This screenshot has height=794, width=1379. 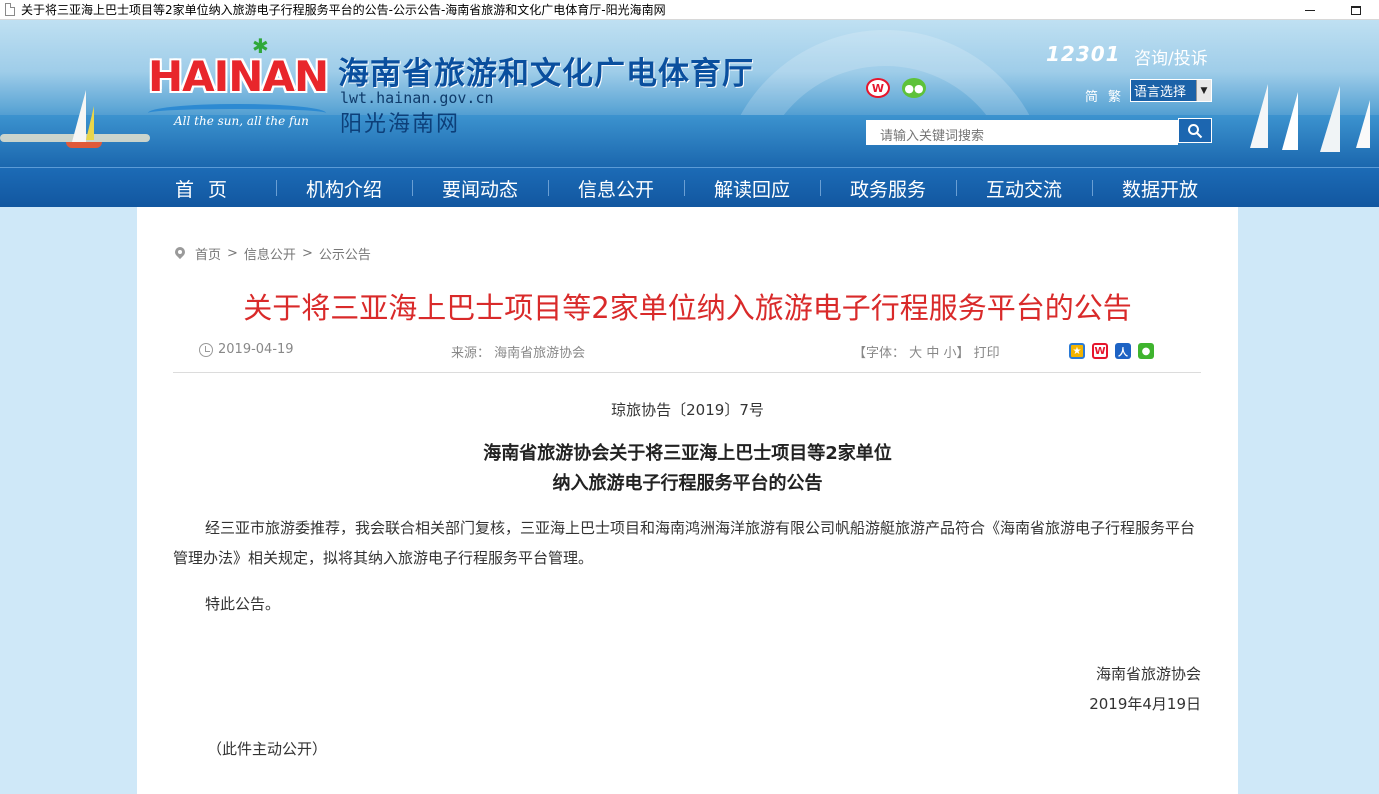 I want to click on nav-item-organization: 机构介绍, so click(x=344, y=188).